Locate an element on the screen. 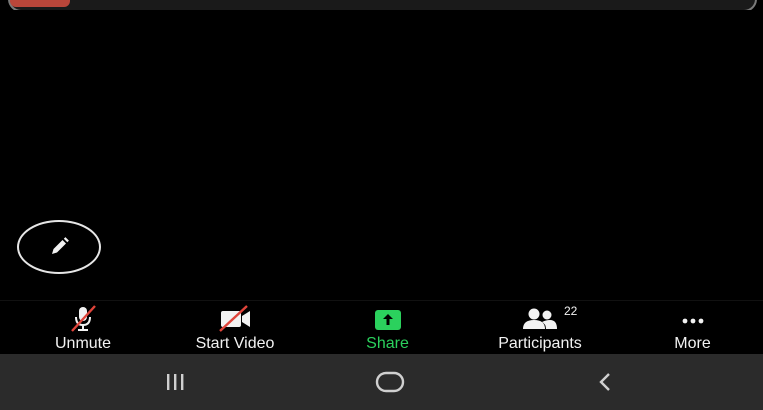 The width and height of the screenshot is (763, 410). video-camera-off-icon is located at coordinates (235, 318).